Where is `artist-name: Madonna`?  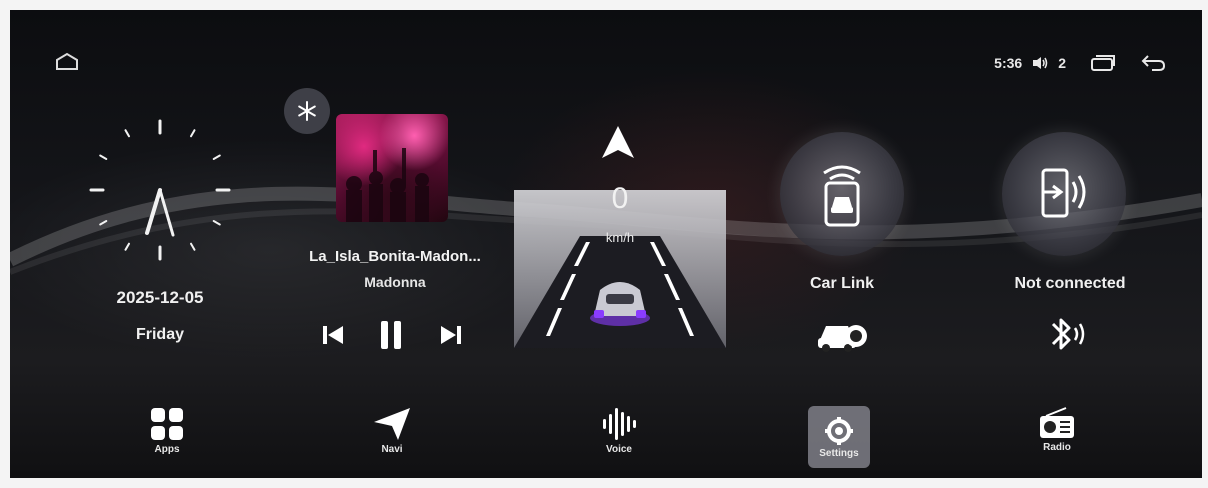
artist-name: Madonna is located at coordinates (395, 282).